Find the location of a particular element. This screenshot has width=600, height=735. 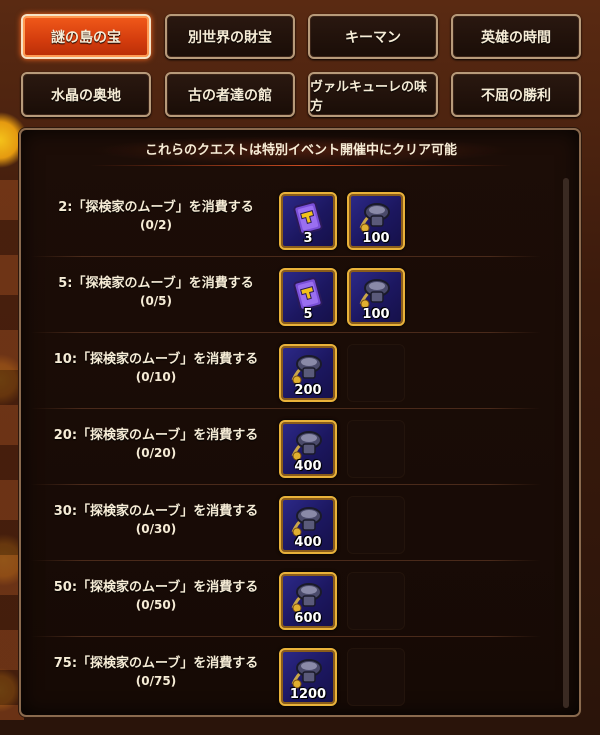

reward-slot: 600 is located at coordinates (308, 601).